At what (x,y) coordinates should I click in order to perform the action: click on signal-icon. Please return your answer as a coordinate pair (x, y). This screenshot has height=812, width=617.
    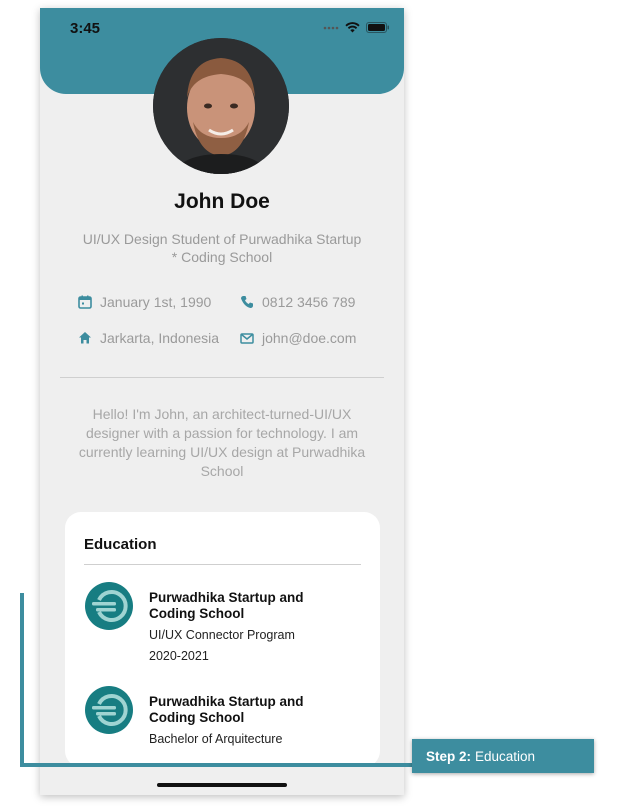
    Looking at the image, I should click on (331, 27).